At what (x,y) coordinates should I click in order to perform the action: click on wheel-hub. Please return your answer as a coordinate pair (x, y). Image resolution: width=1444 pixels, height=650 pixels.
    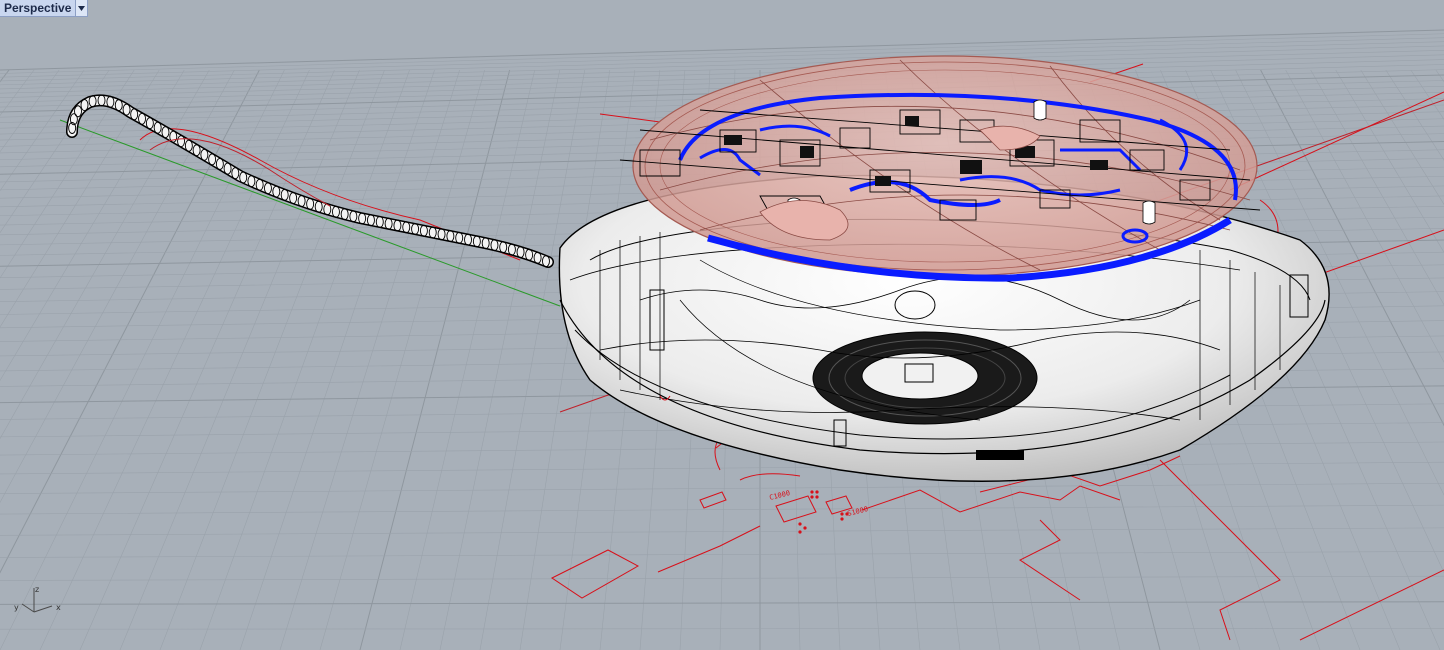
    Looking at the image, I should click on (920, 376).